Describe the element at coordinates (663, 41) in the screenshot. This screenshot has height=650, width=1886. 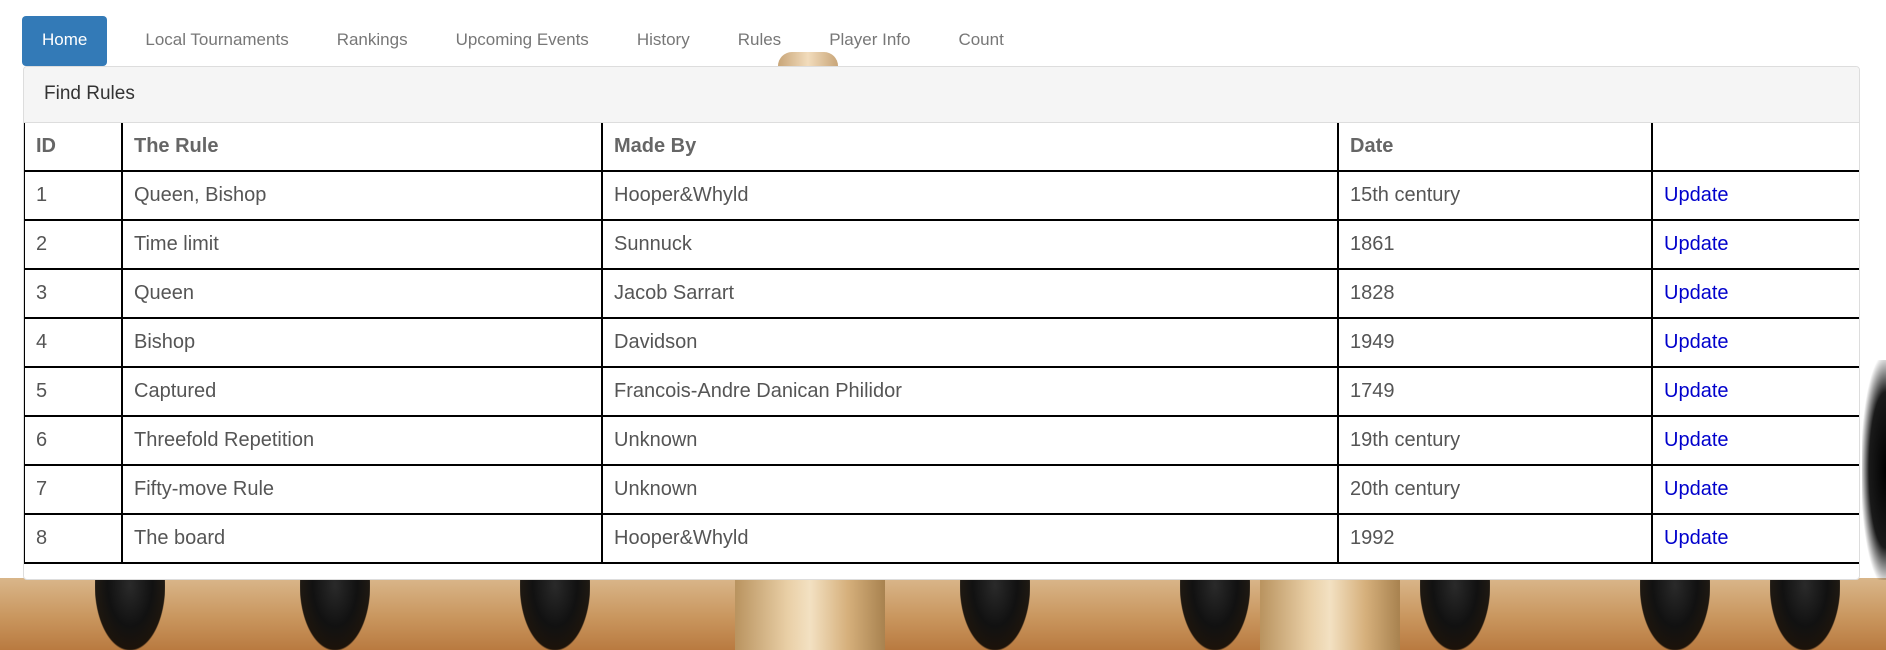
I see `nav-history: History` at that location.